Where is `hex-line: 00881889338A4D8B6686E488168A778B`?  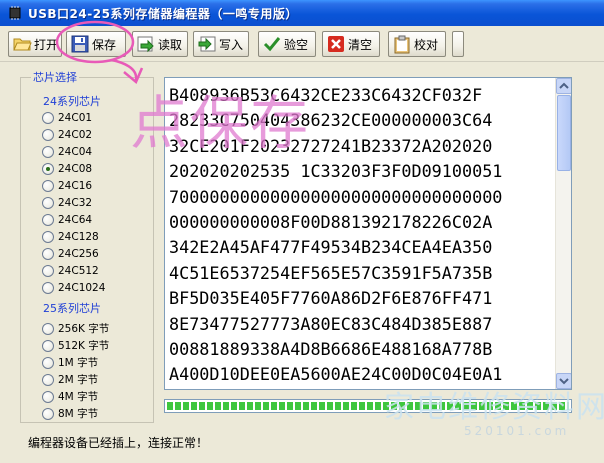
hex-line: 00881889338A4D8B6686E488168A778B is located at coordinates (331, 348).